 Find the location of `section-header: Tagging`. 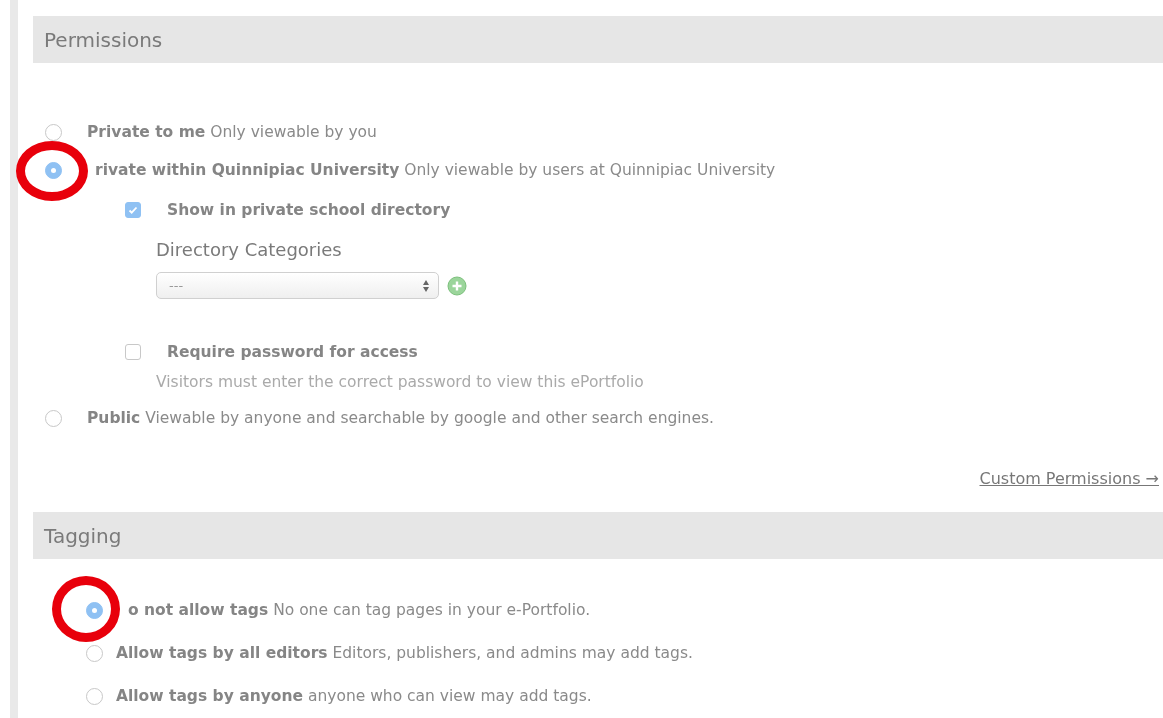

section-header: Tagging is located at coordinates (598, 535).